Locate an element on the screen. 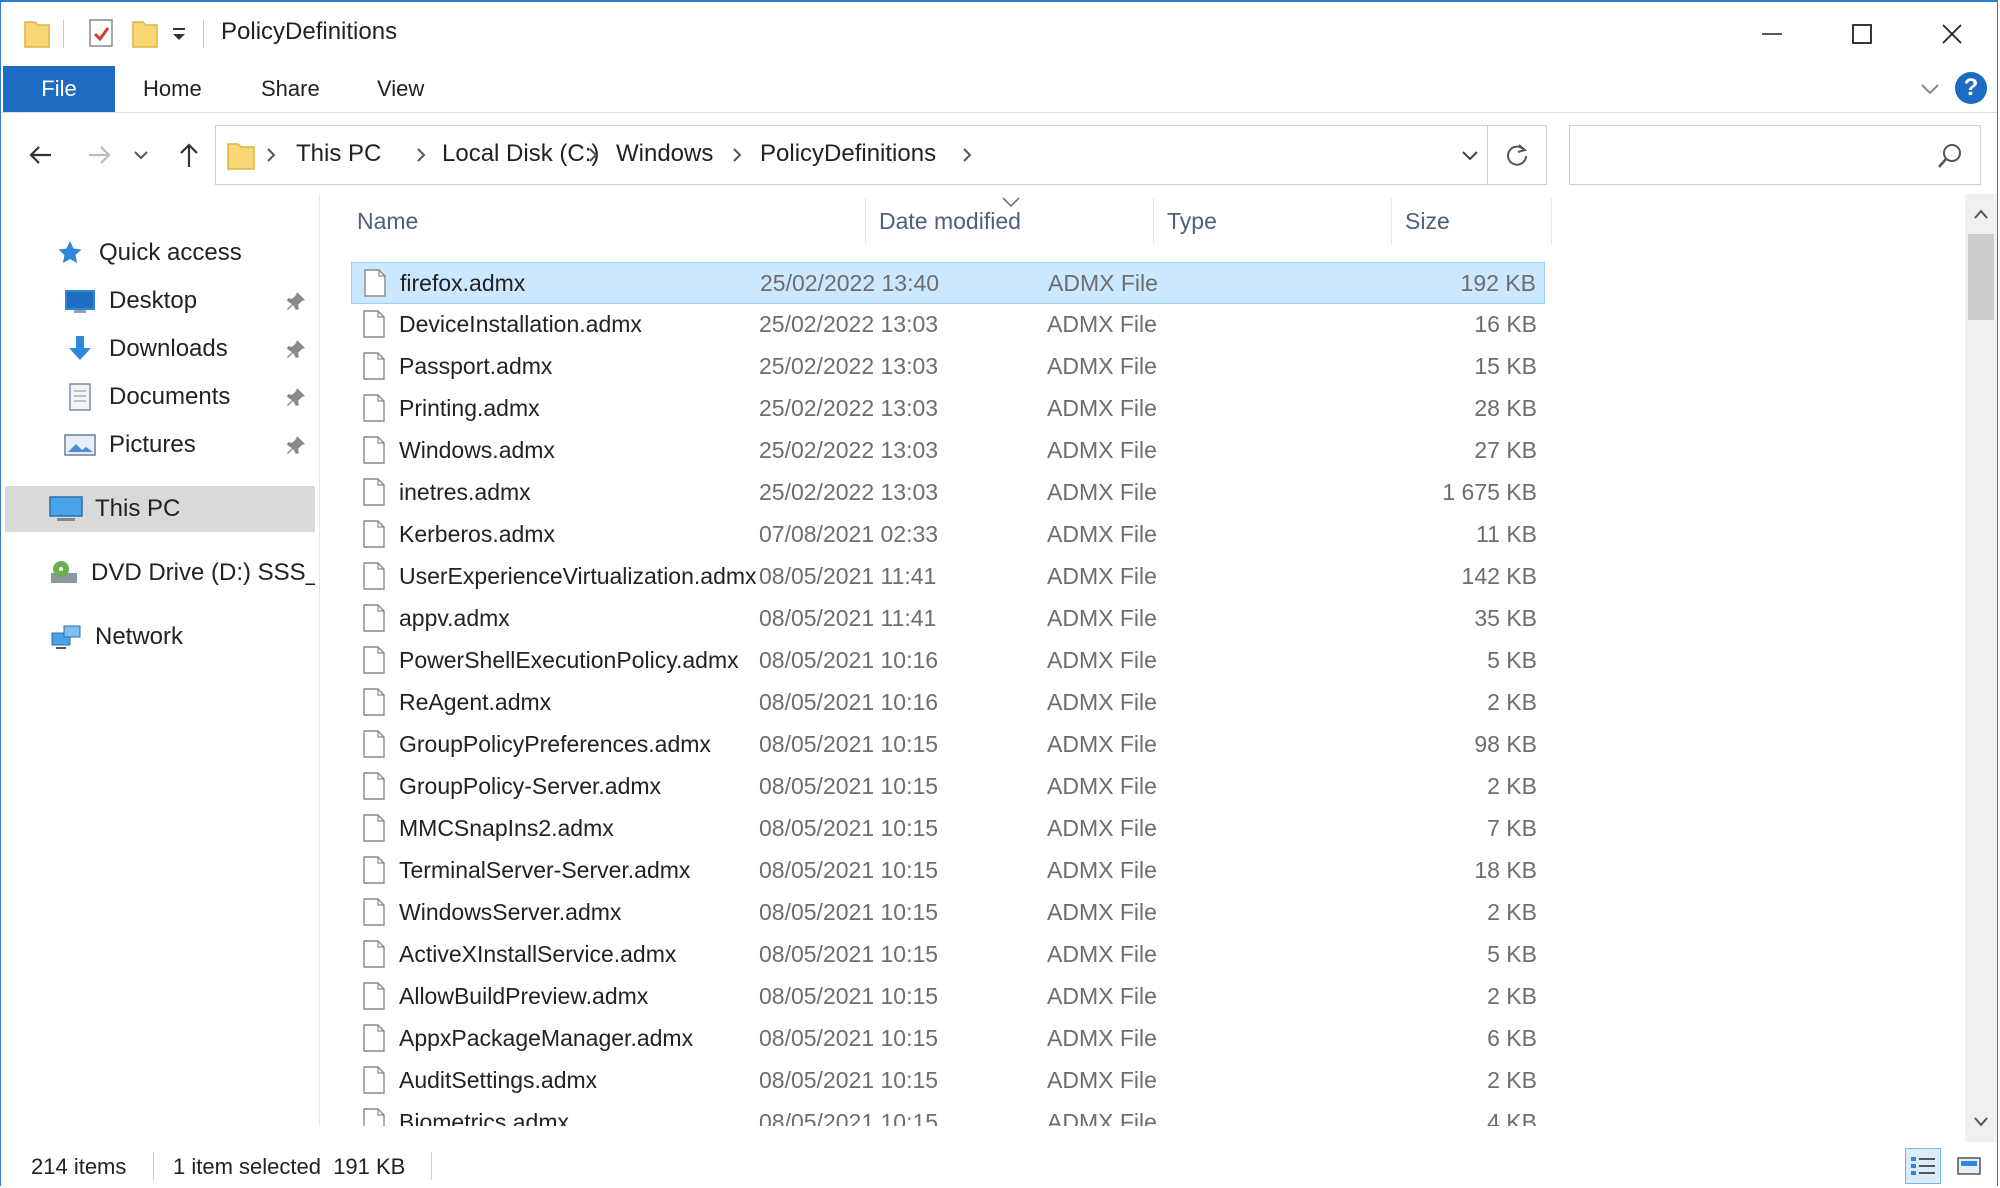 The height and width of the screenshot is (1188, 2000). breadcrumb-this-pc: This PC is located at coordinates (338, 154).